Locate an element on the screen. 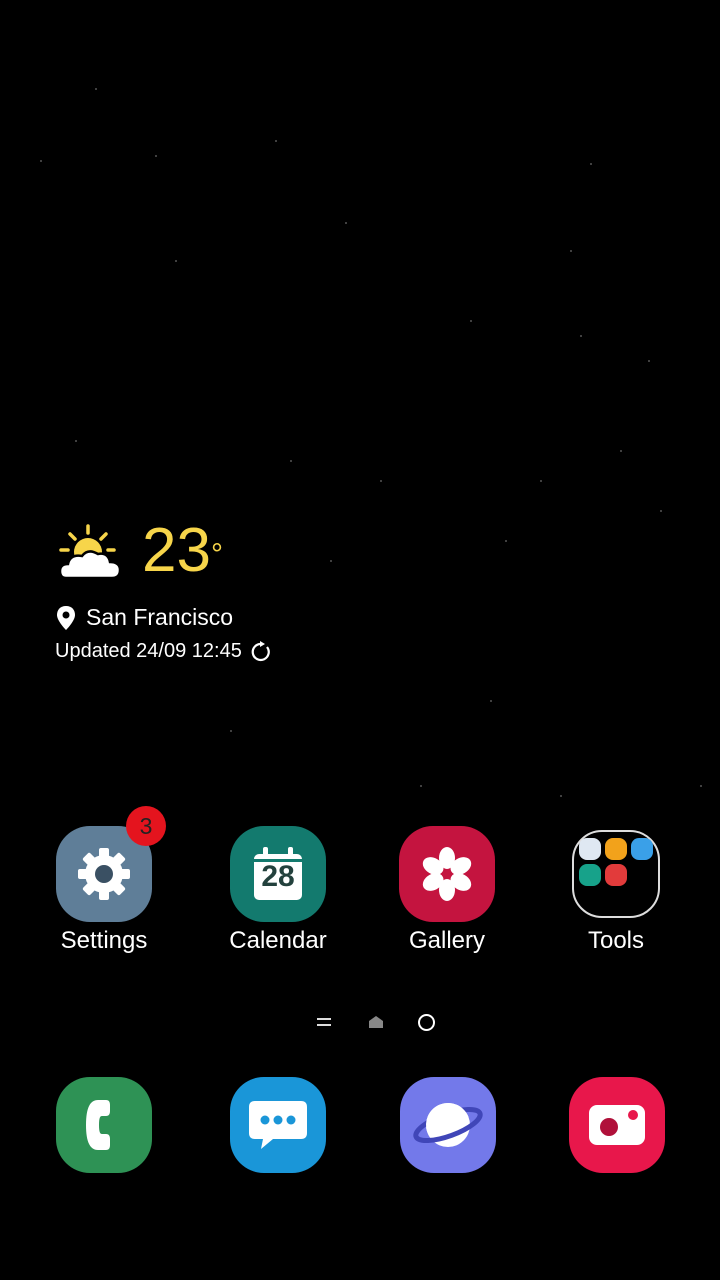 The width and height of the screenshot is (720, 1280). home-icon is located at coordinates (376, 1022).